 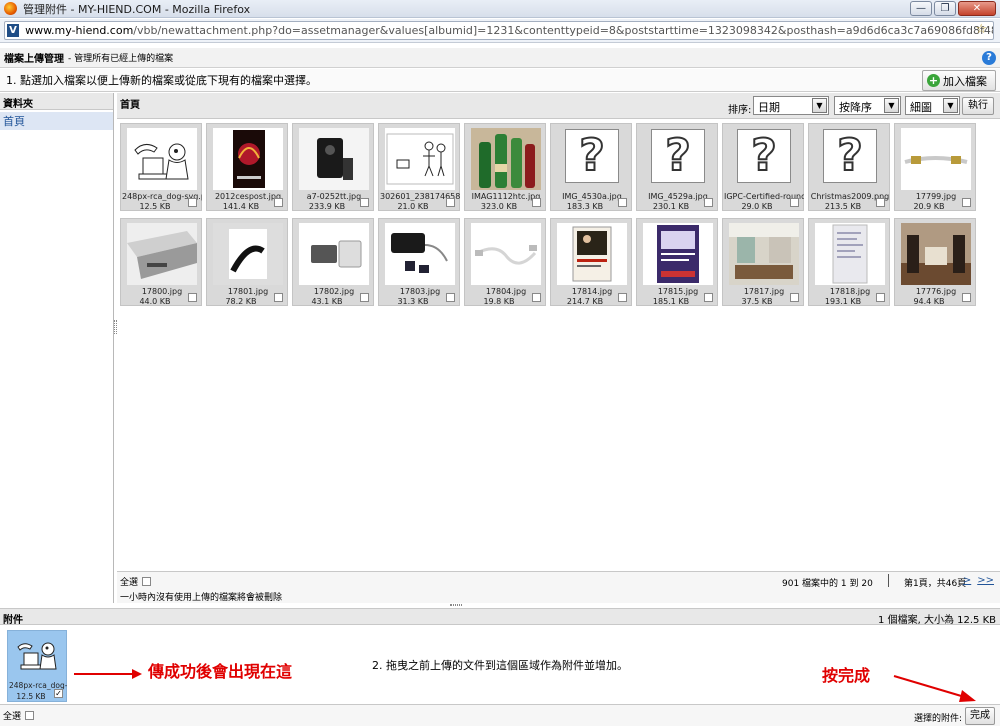 What do you see at coordinates (419, 262) in the screenshot?
I see `file-tile: 17803.jpg 31.3 KB` at bounding box center [419, 262].